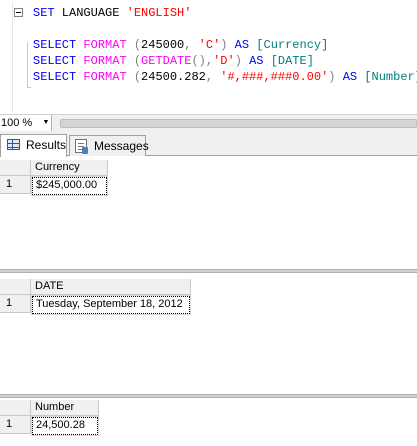 The width and height of the screenshot is (417, 446). I want to click on zoom-bar: 100 % ▼, so click(208, 122).